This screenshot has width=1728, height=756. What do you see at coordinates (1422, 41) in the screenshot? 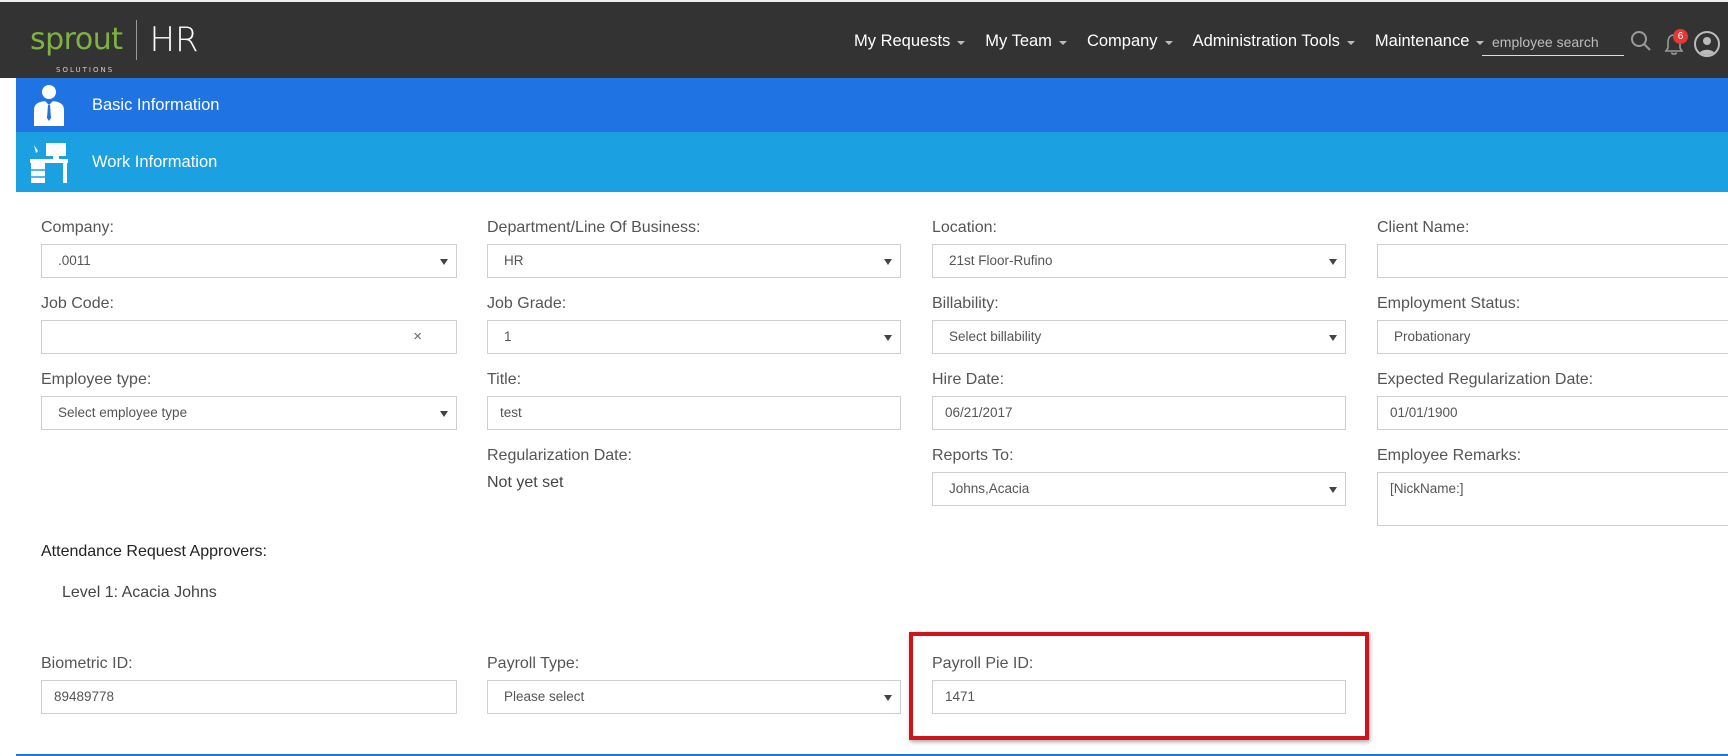
I see `nav-label: Maintenance` at bounding box center [1422, 41].